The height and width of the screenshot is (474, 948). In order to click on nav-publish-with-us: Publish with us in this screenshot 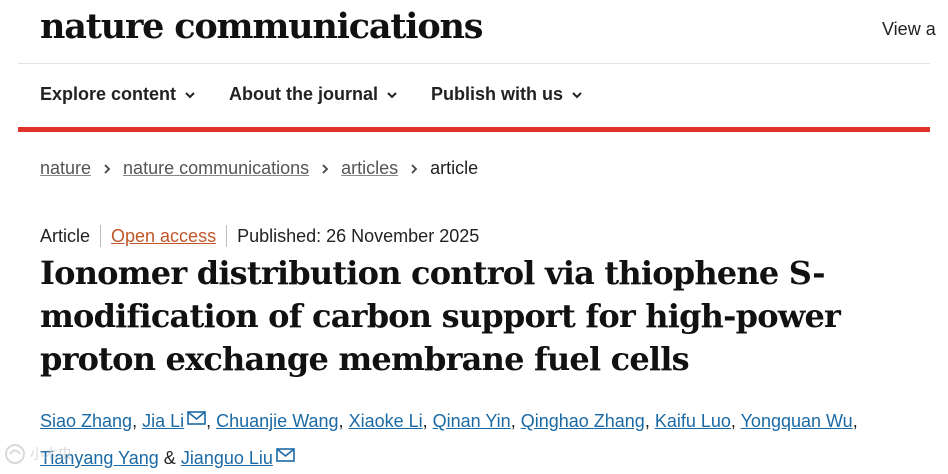, I will do `click(507, 94)`.